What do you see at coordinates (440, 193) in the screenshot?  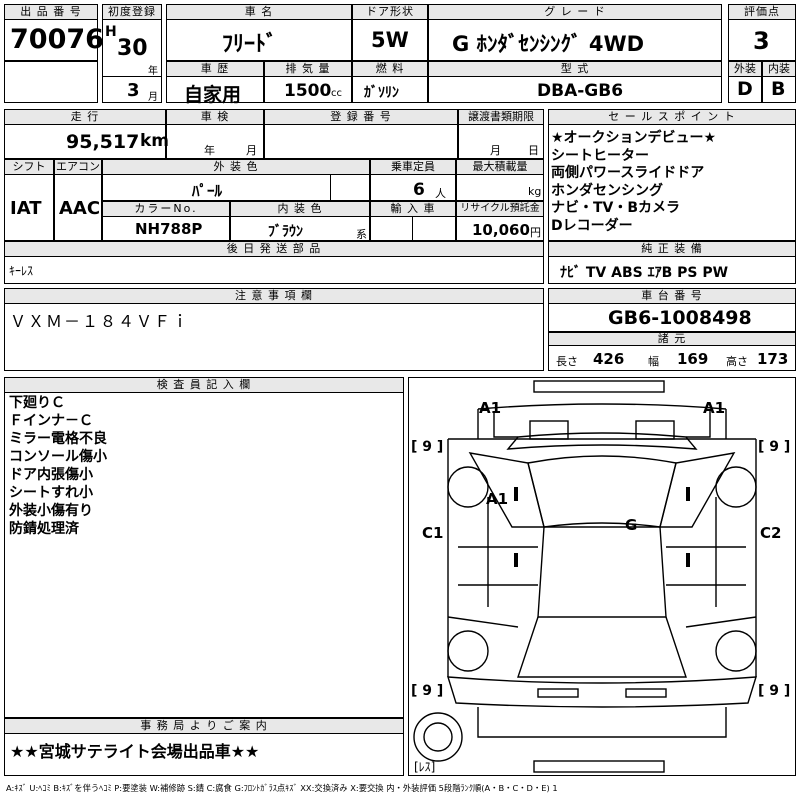 I see `capacity-unit: 人` at bounding box center [440, 193].